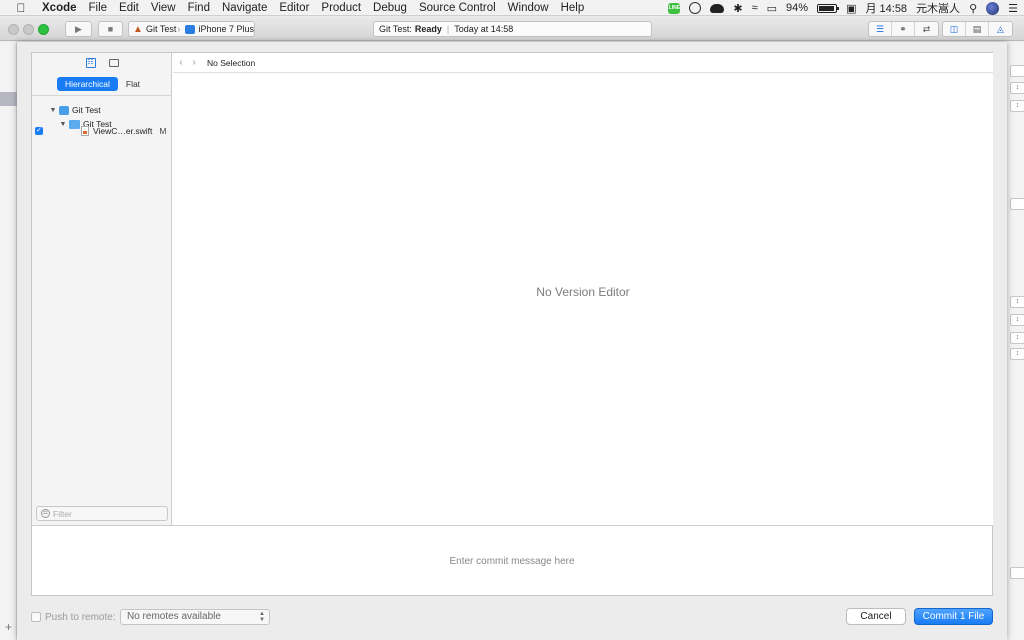 The image size is (1024, 640). Describe the element at coordinates (36, 617) in the screenshot. I see `push-to-remote-checkbox` at that location.